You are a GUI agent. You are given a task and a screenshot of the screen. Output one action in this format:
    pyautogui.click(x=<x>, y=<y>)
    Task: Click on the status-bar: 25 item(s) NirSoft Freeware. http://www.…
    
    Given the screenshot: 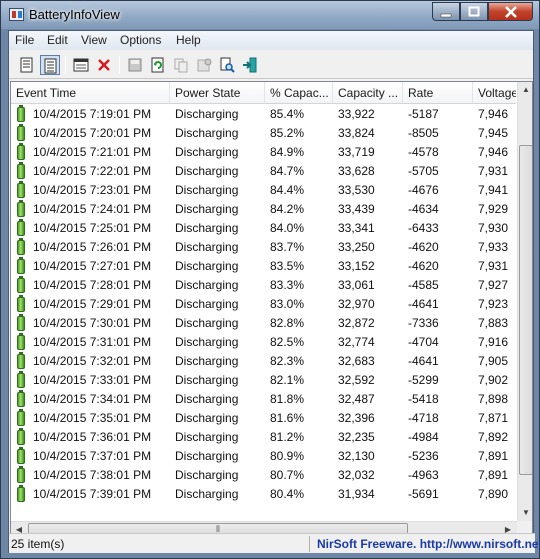 What is the action you would take?
    pyautogui.click(x=274, y=543)
    